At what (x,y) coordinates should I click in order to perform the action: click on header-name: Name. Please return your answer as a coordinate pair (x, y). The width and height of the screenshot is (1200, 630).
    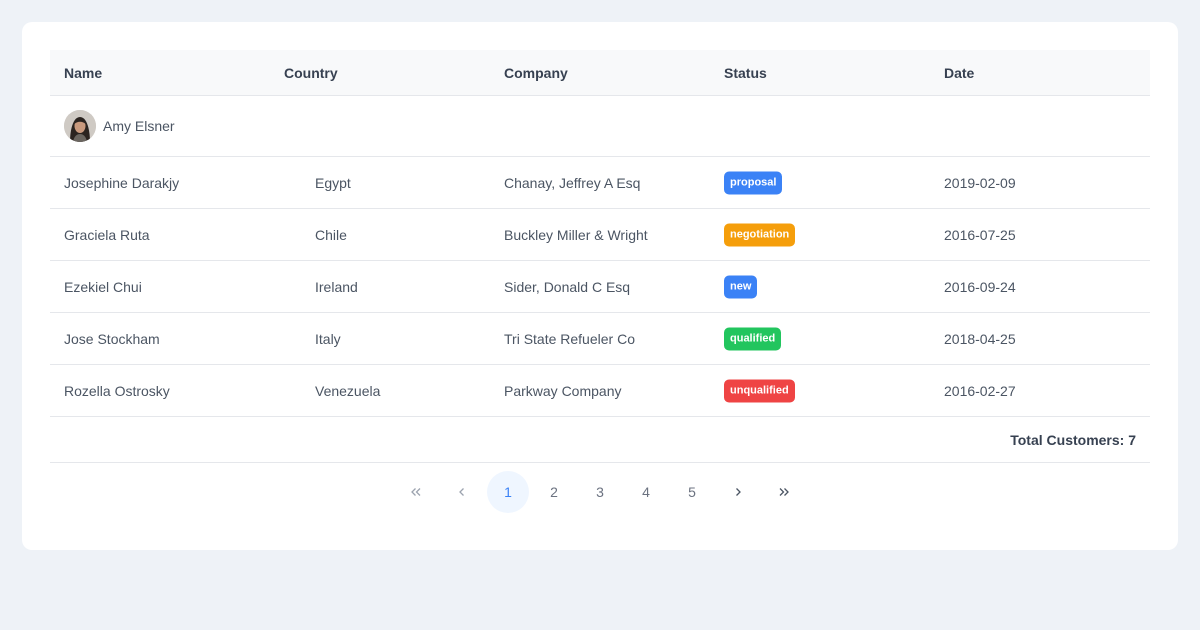
    Looking at the image, I should click on (83, 73).